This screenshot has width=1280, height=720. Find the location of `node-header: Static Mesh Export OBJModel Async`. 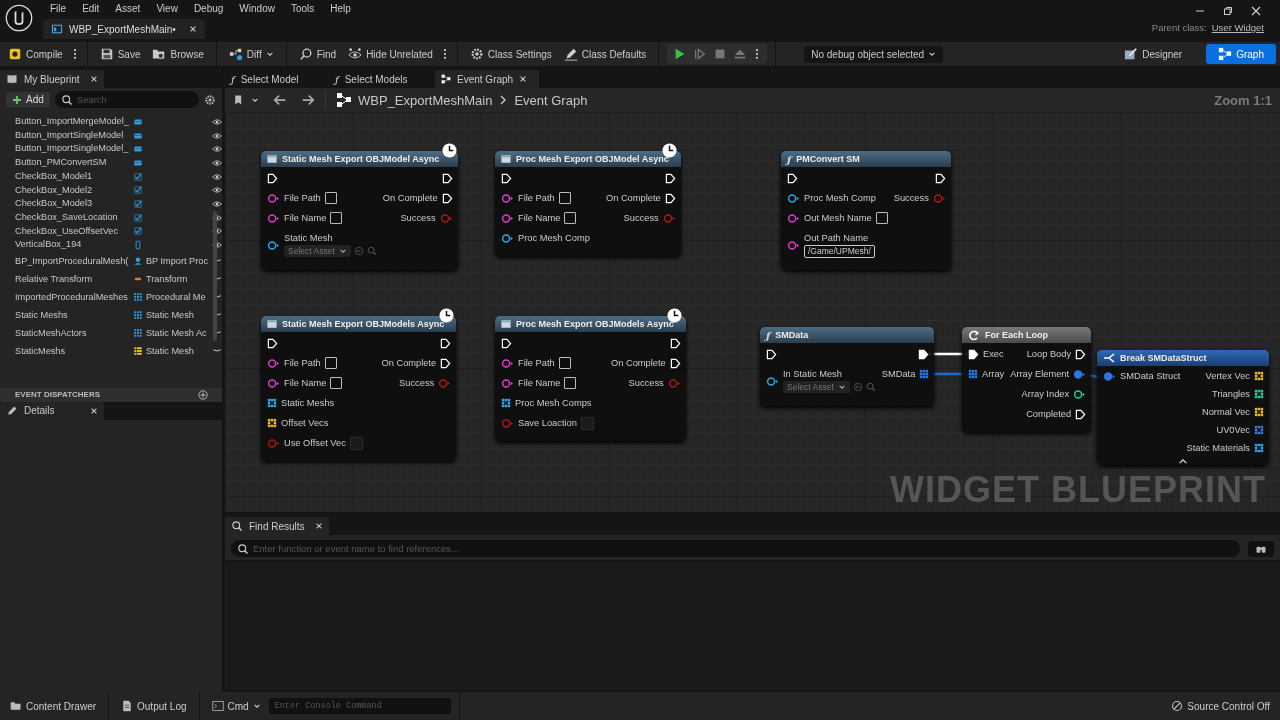

node-header: Static Mesh Export OBJModel Async is located at coordinates (359, 159).